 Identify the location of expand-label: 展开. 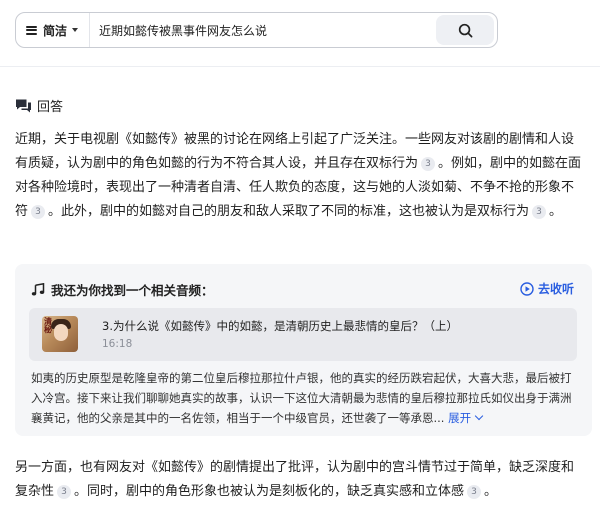
(460, 418).